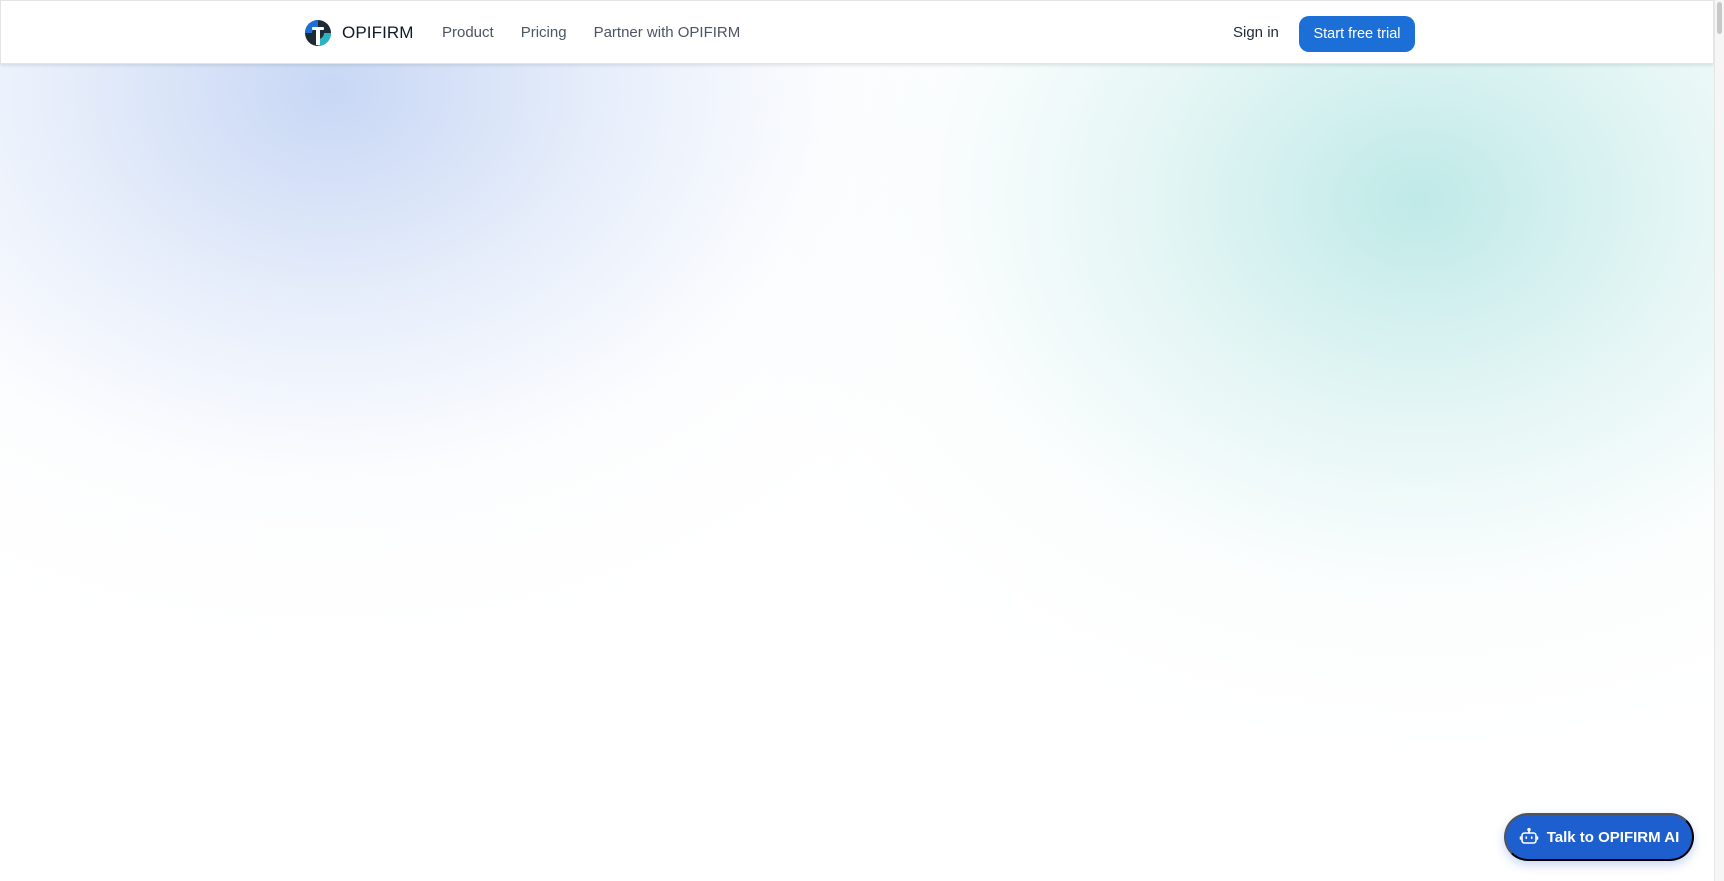 This screenshot has height=881, width=1724. I want to click on talk-to-ai-label: Talk to OPIFIRM AI, so click(1613, 837).